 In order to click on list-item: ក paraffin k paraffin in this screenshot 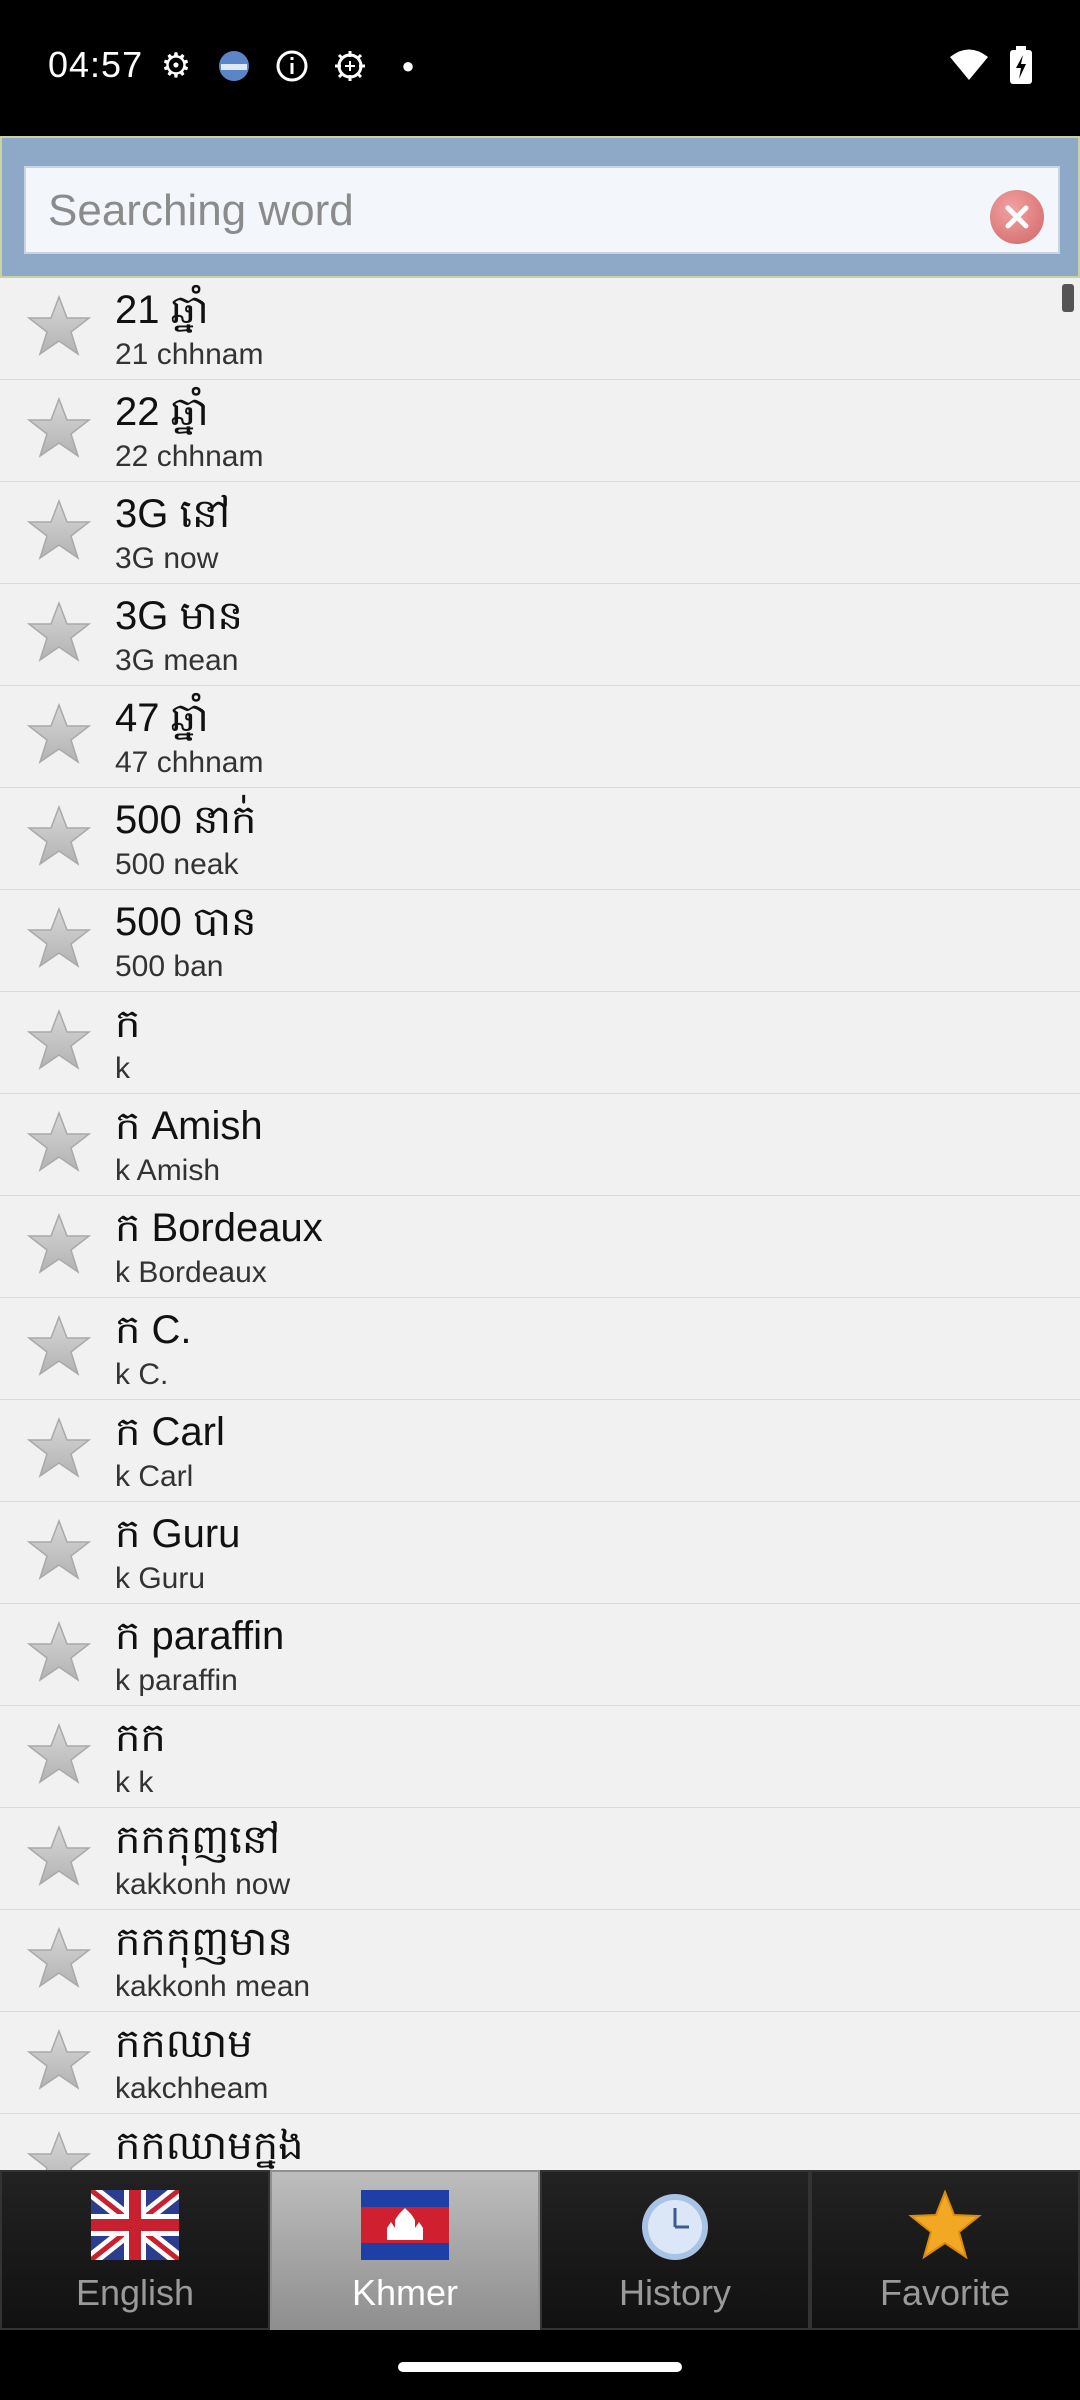, I will do `click(540, 1655)`.